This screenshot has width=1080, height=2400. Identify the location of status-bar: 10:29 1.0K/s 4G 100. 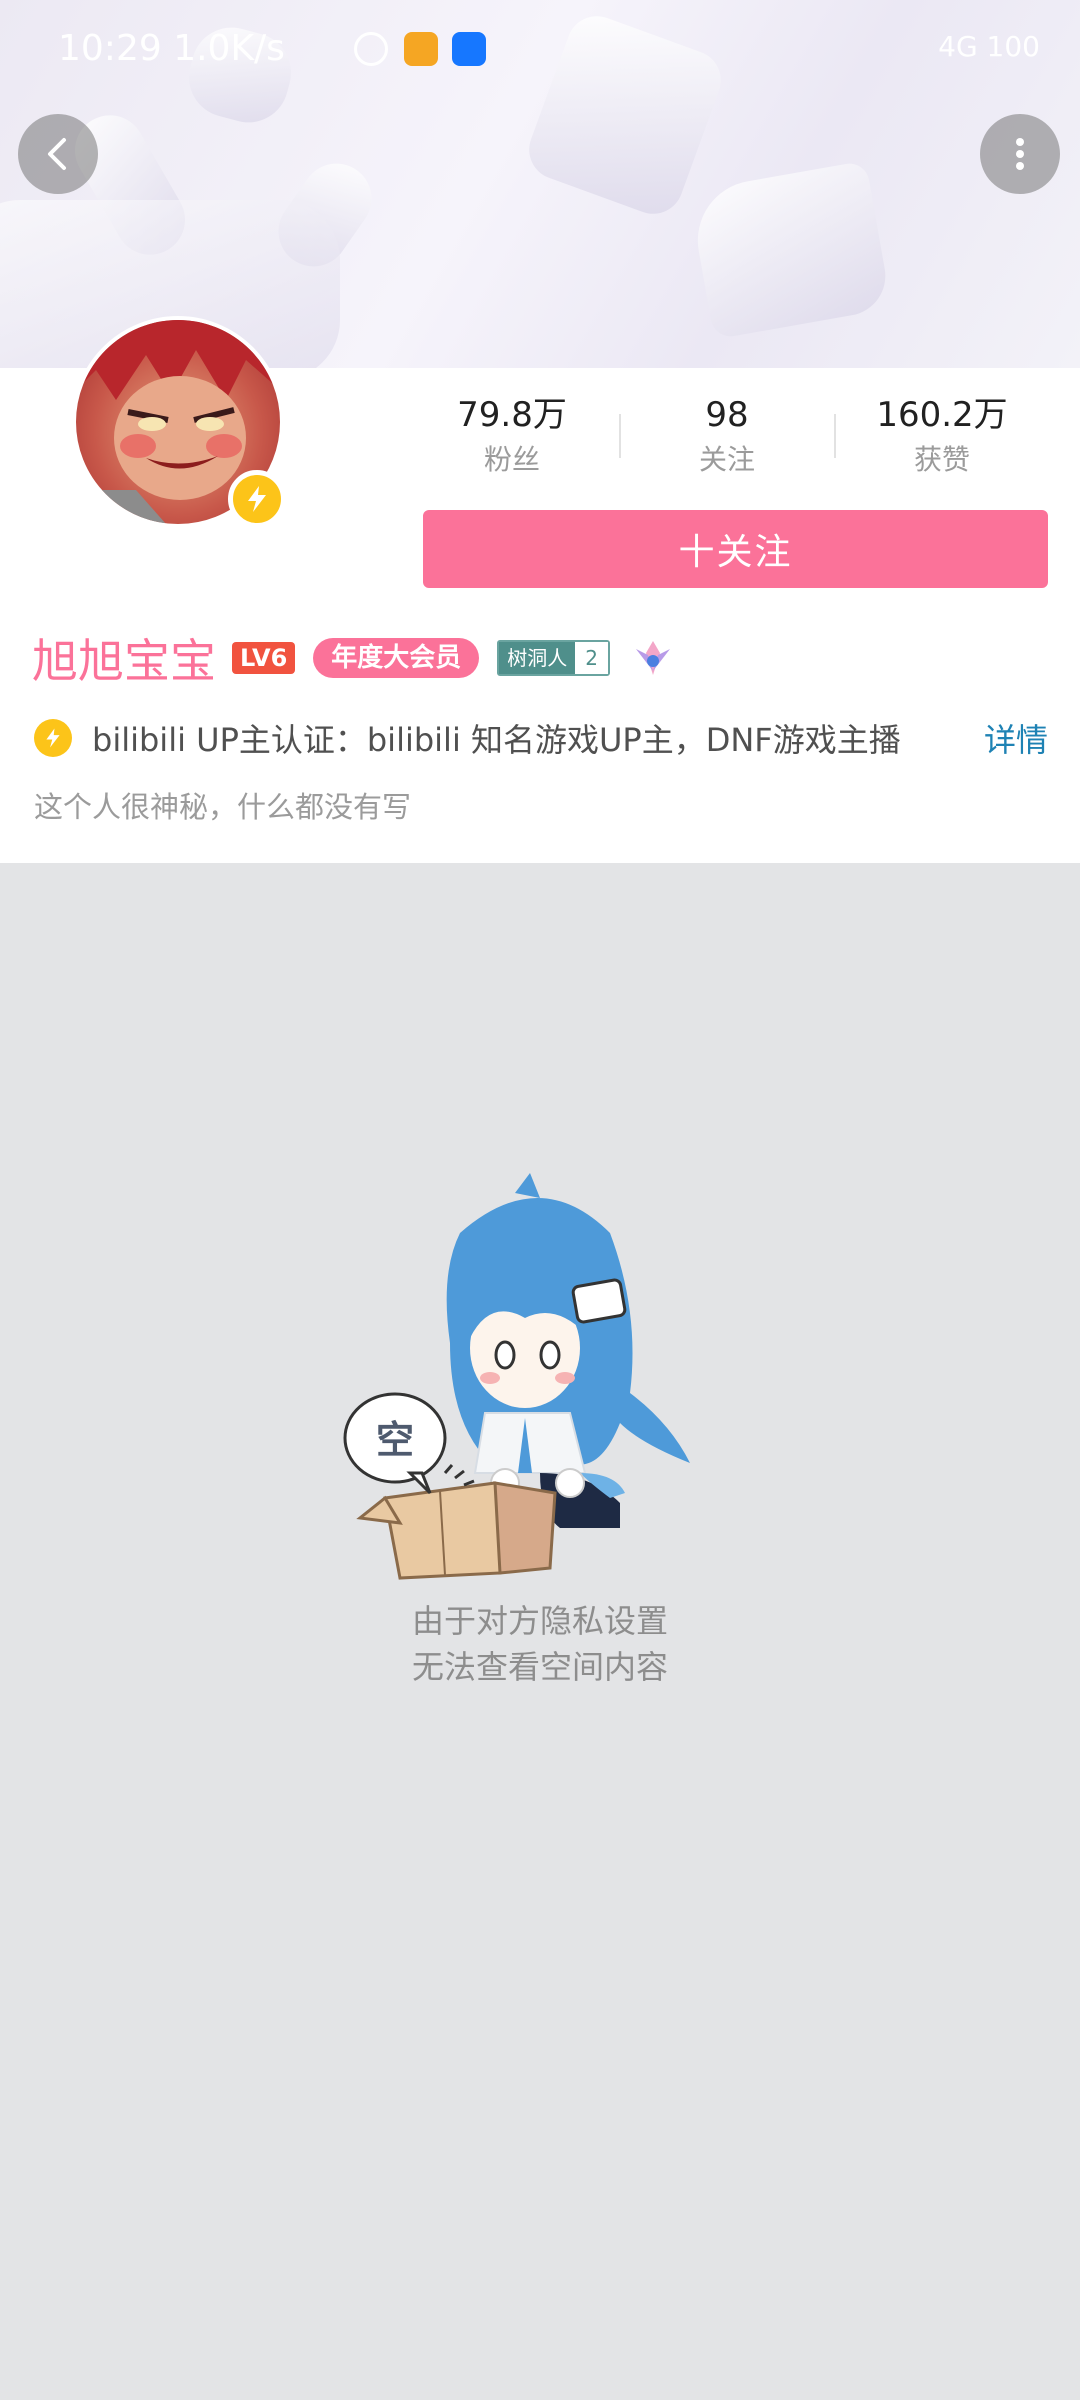
(540, 50).